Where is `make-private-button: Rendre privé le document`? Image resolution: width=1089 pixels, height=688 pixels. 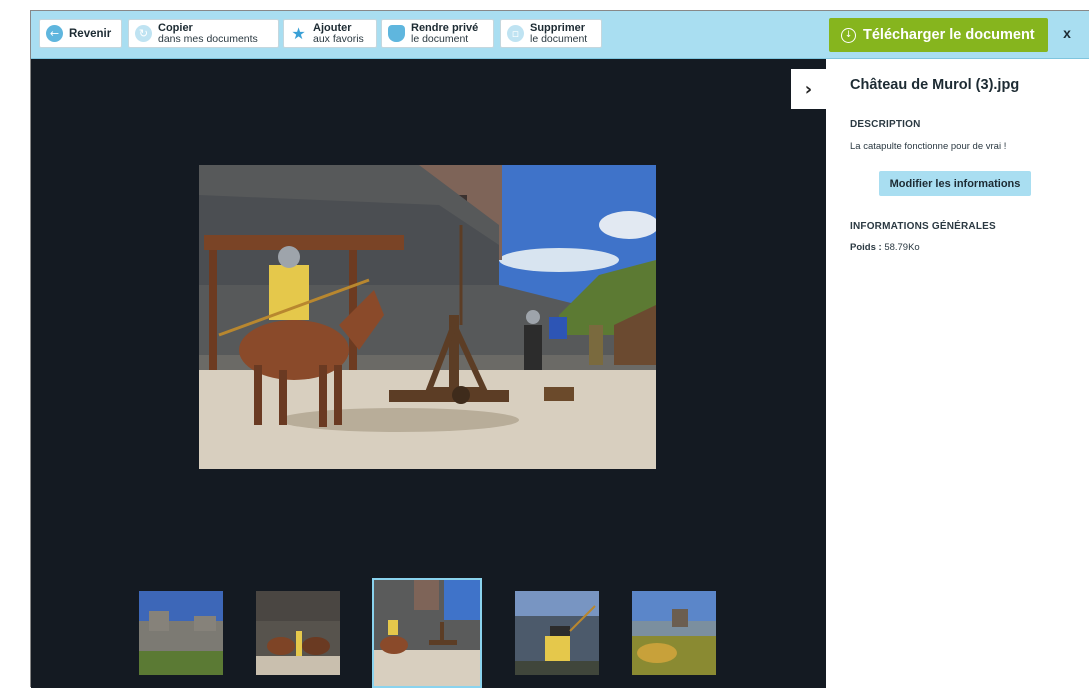
make-private-button: Rendre privé le document is located at coordinates (437, 33).